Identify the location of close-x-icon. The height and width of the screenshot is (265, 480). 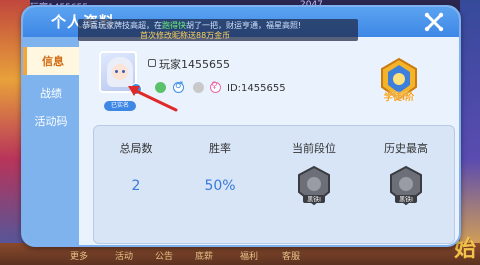
(434, 22).